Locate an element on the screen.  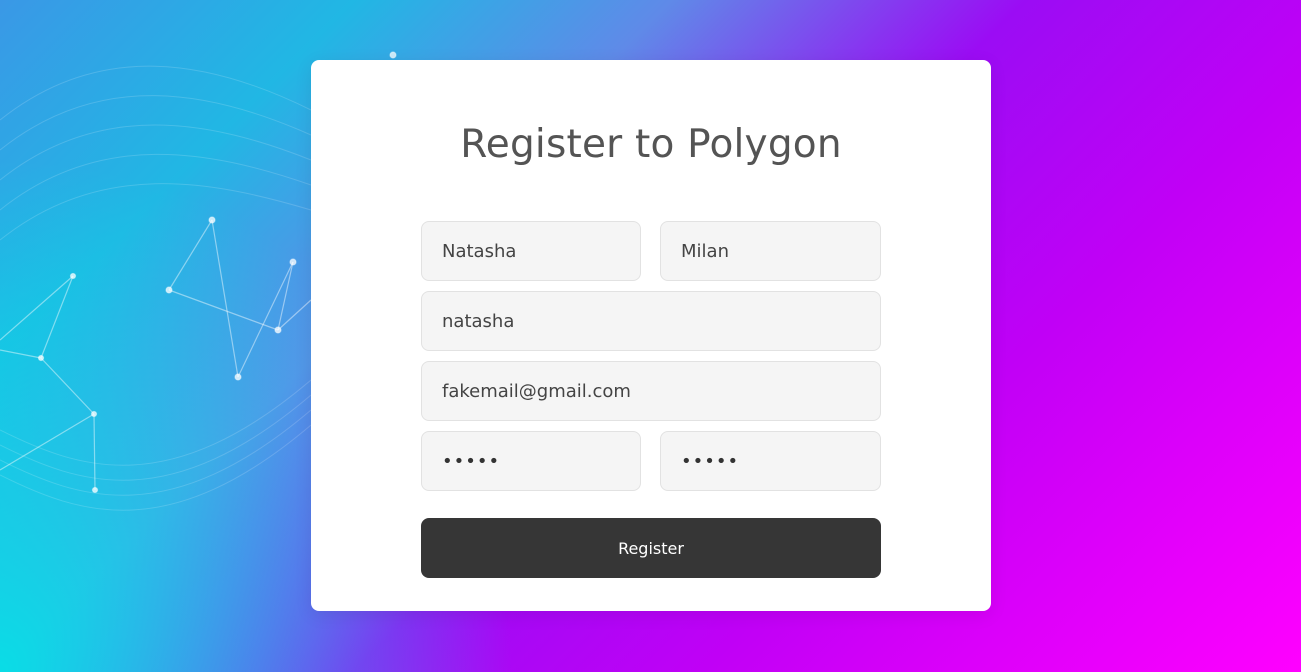
email-field: fakemail@gmail.com is located at coordinates (651, 391).